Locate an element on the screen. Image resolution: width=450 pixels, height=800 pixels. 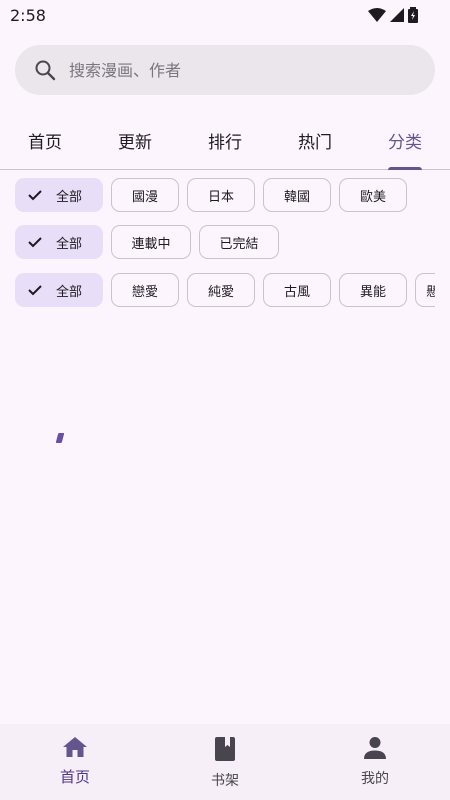
chip-genre-suspense: 懸 is located at coordinates (425, 290).